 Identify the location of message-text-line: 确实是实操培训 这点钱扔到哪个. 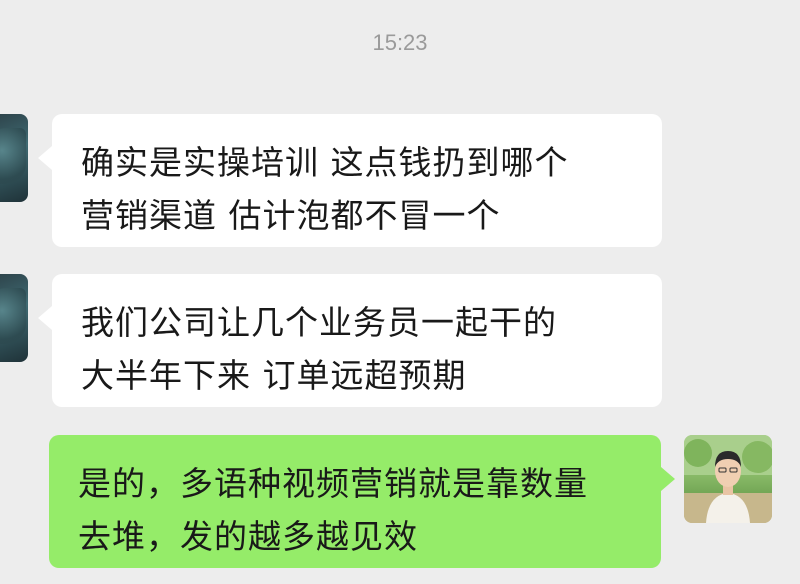
(325, 162).